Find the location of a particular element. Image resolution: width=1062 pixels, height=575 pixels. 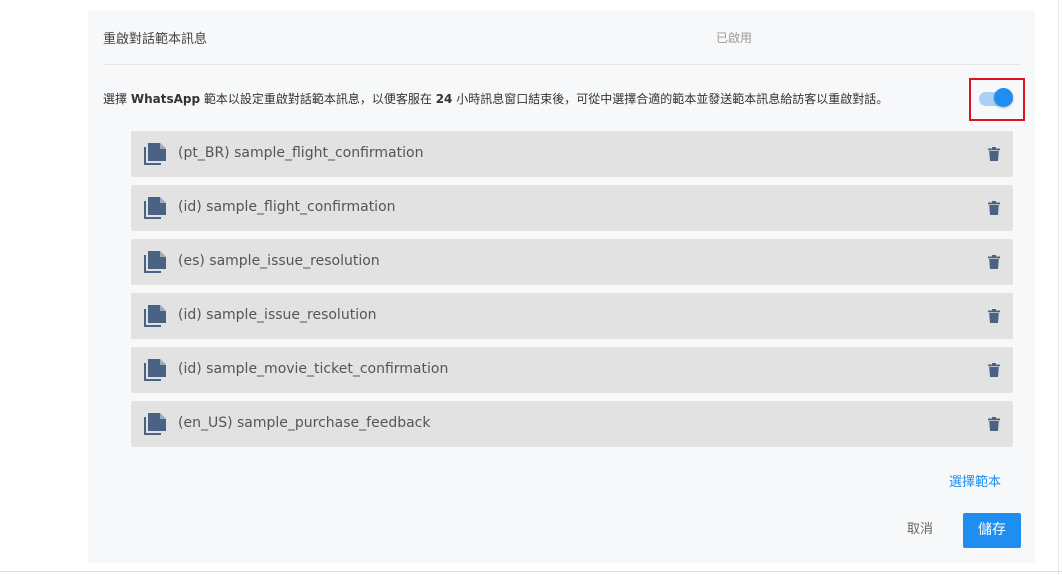

setting-status: 已啟用 is located at coordinates (734, 38).